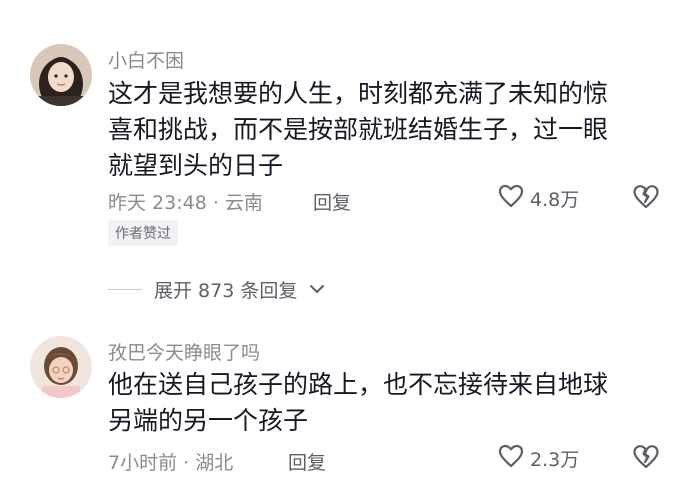 The width and height of the screenshot is (690, 500). What do you see at coordinates (196, 165) in the screenshot?
I see `comment-text-line: 就望到头的日子` at bounding box center [196, 165].